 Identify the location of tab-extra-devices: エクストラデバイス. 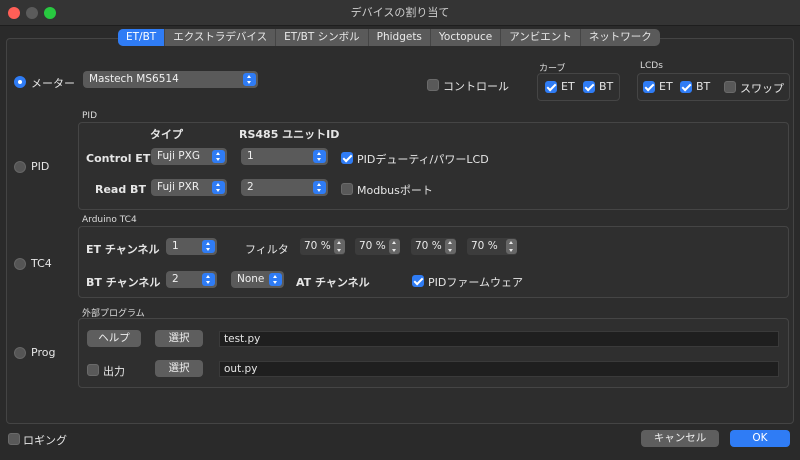
(221, 37).